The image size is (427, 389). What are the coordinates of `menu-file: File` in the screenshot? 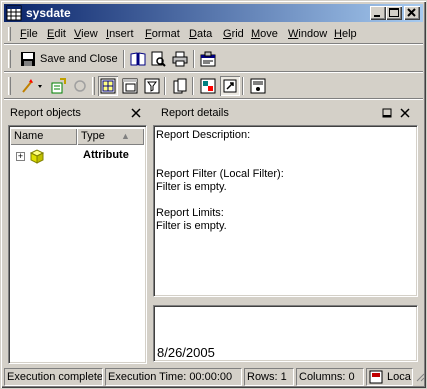 It's located at (29, 34).